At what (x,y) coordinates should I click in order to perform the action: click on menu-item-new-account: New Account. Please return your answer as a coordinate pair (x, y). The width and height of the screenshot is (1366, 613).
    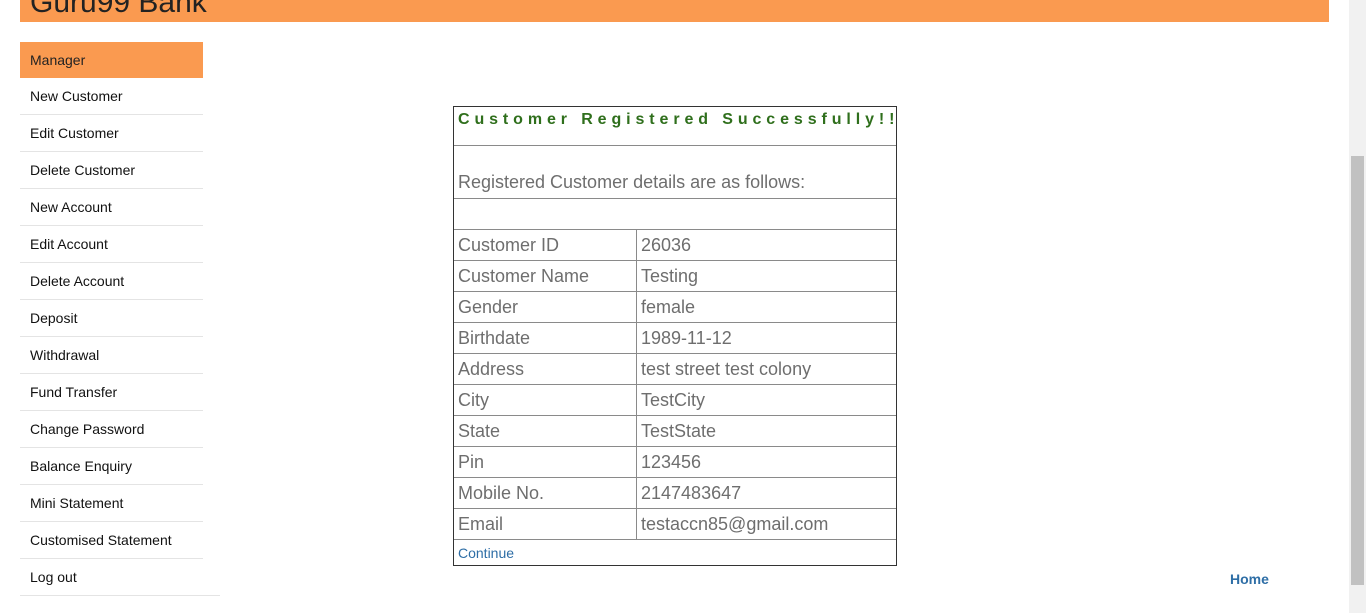
    Looking at the image, I should click on (111, 207).